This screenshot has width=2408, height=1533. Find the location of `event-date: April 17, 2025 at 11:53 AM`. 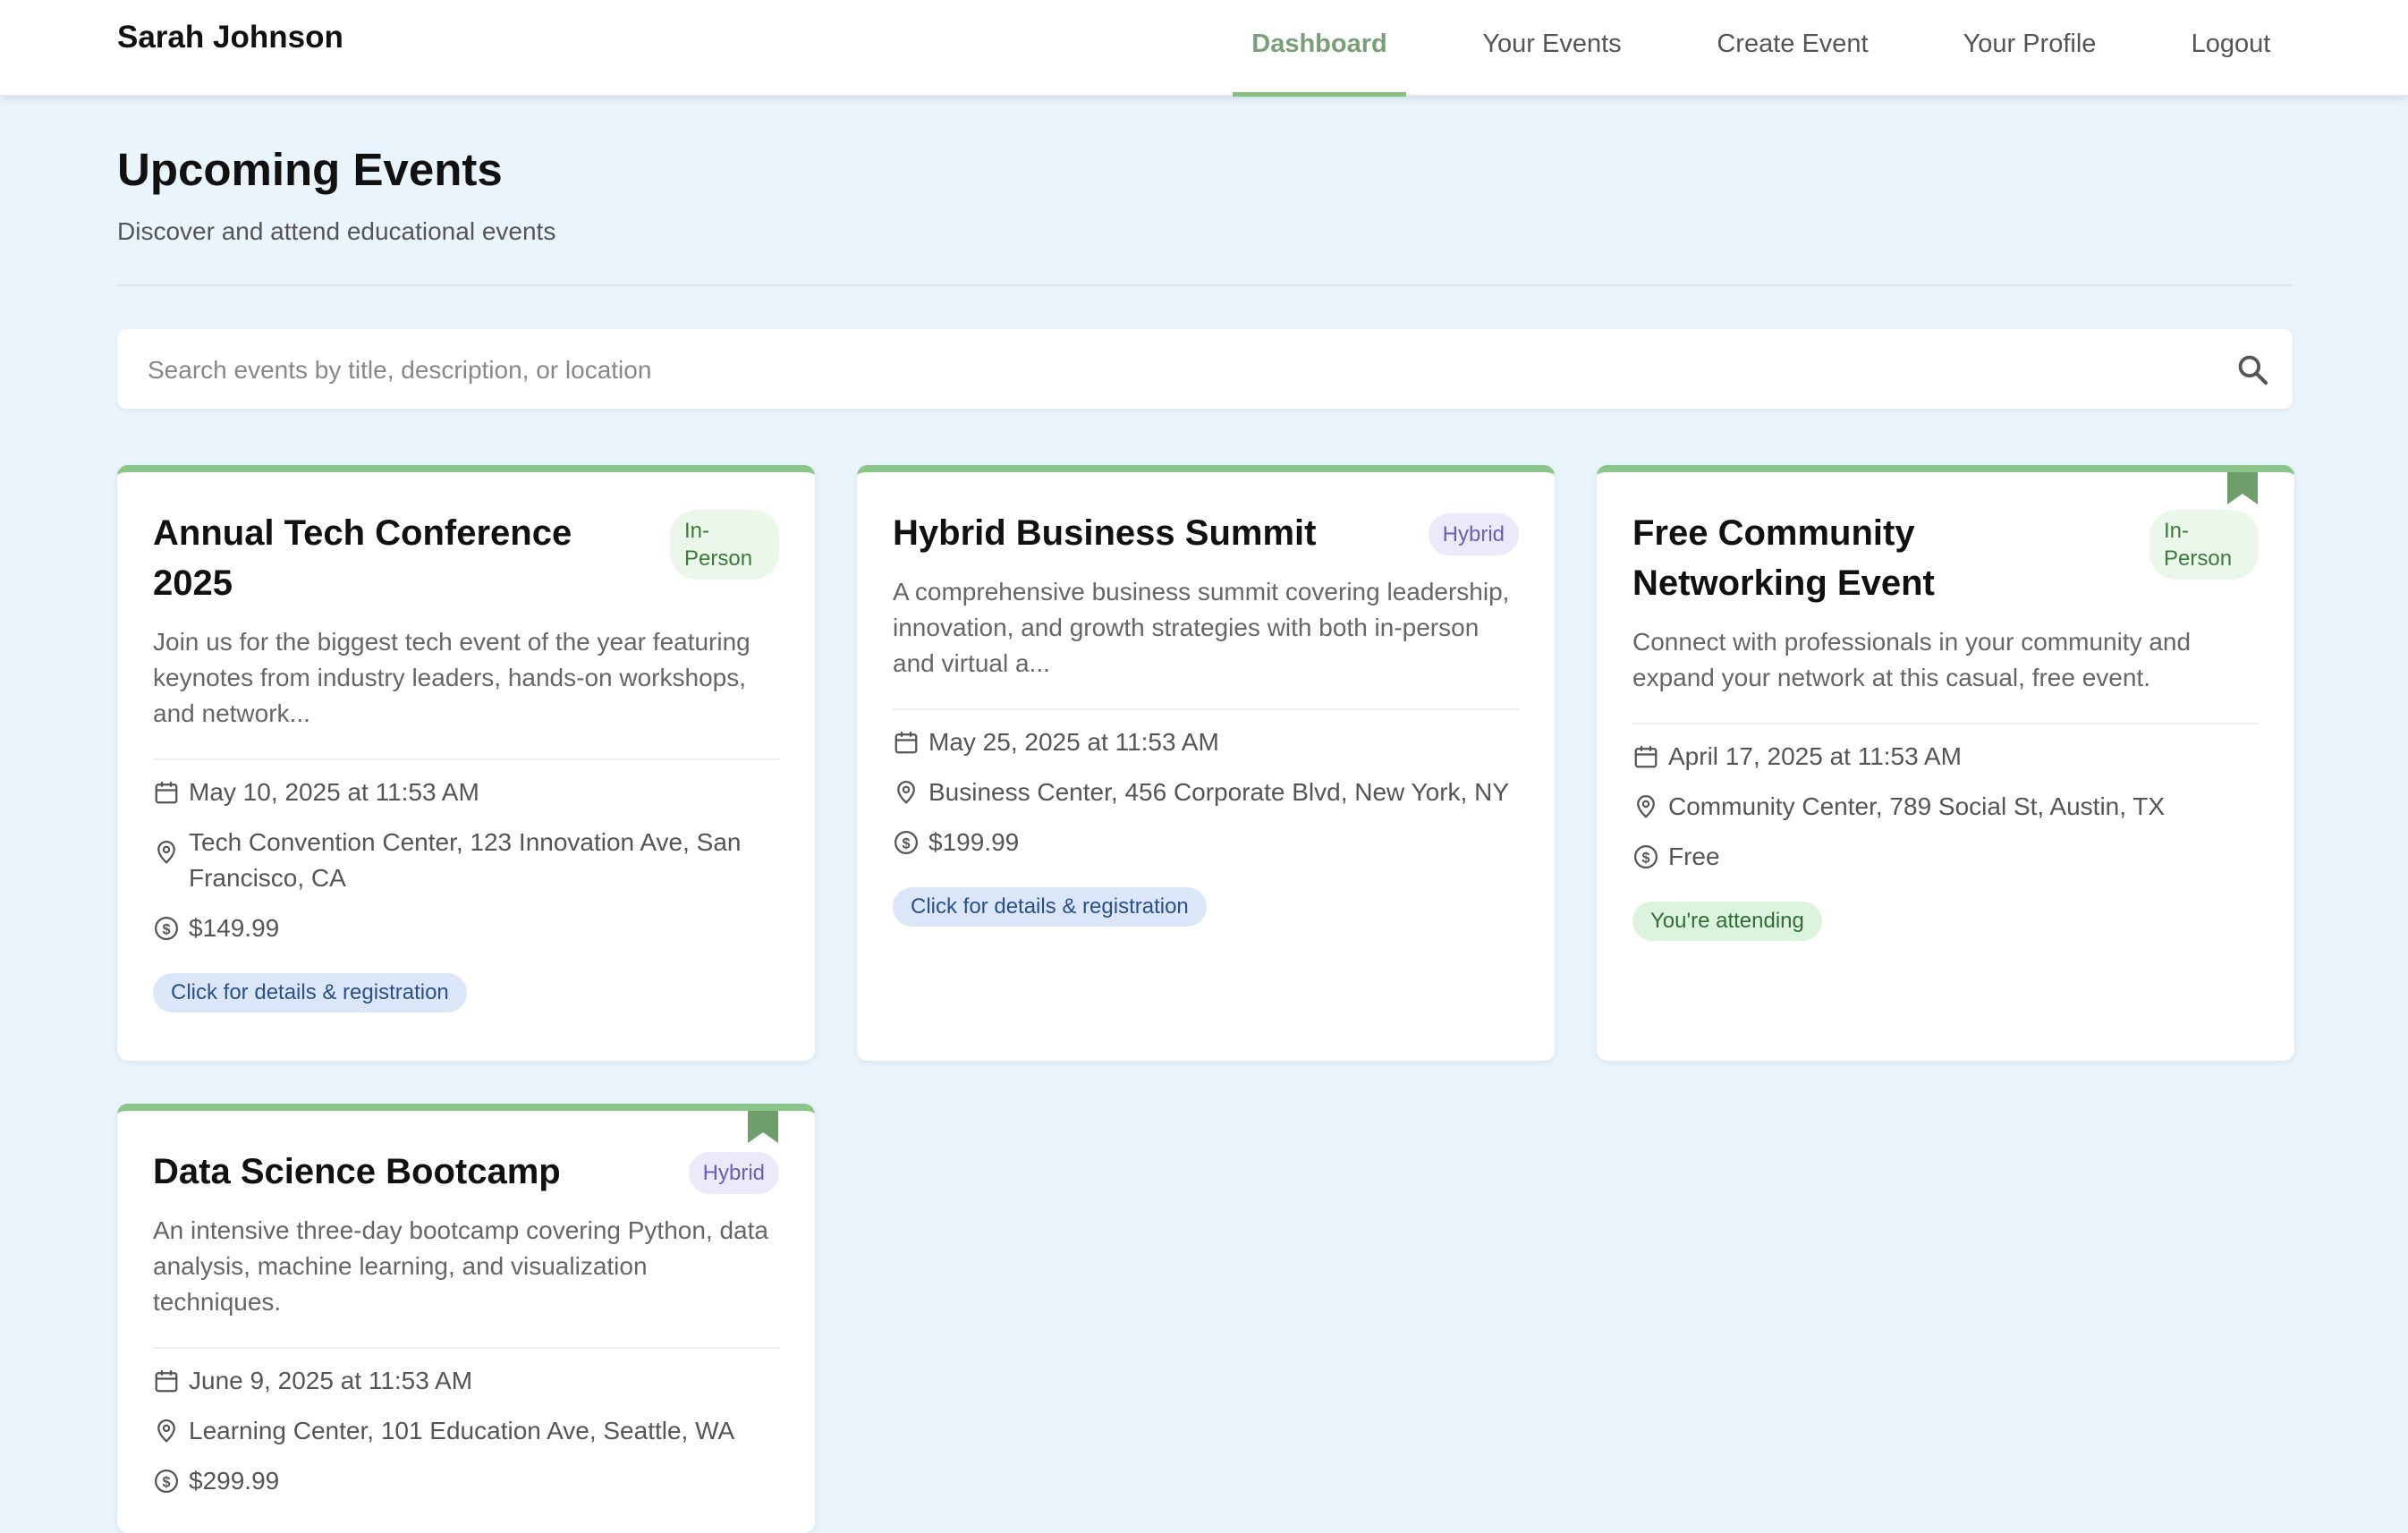

event-date: April 17, 2025 at 11:53 AM is located at coordinates (1946, 757).